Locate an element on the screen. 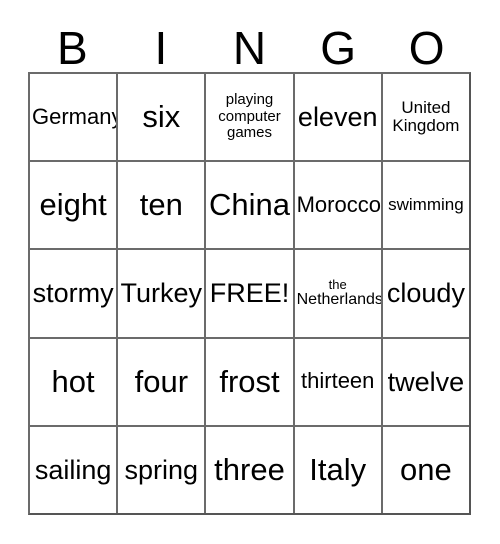 The image size is (500, 544). bingo-cell-label: twelve is located at coordinates (426, 381).